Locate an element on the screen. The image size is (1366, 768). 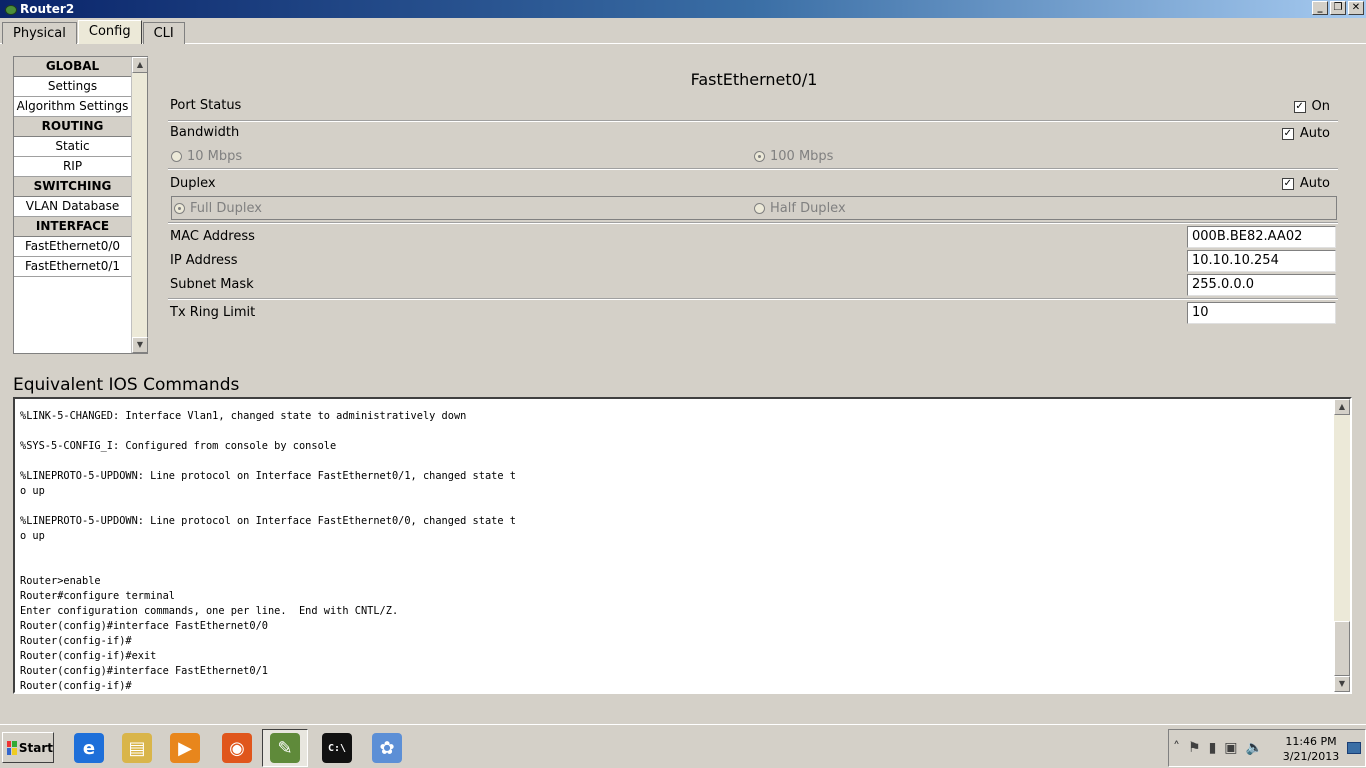
paint-icon: ✿ is located at coordinates (387, 748).